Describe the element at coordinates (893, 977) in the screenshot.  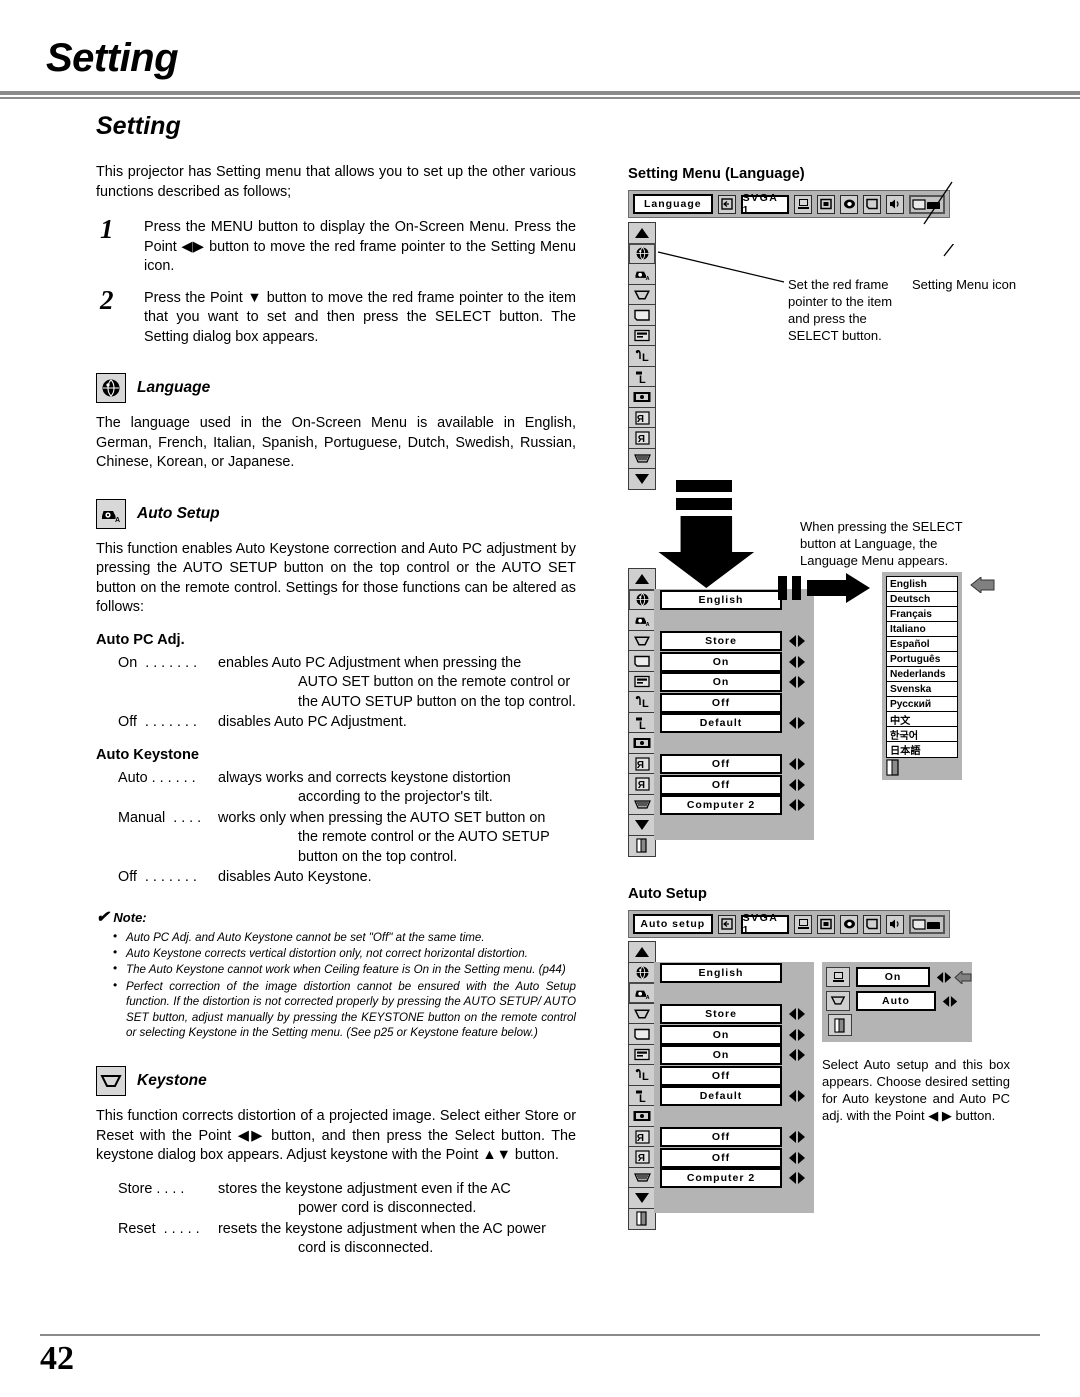
I see `dialog-value: On` at that location.